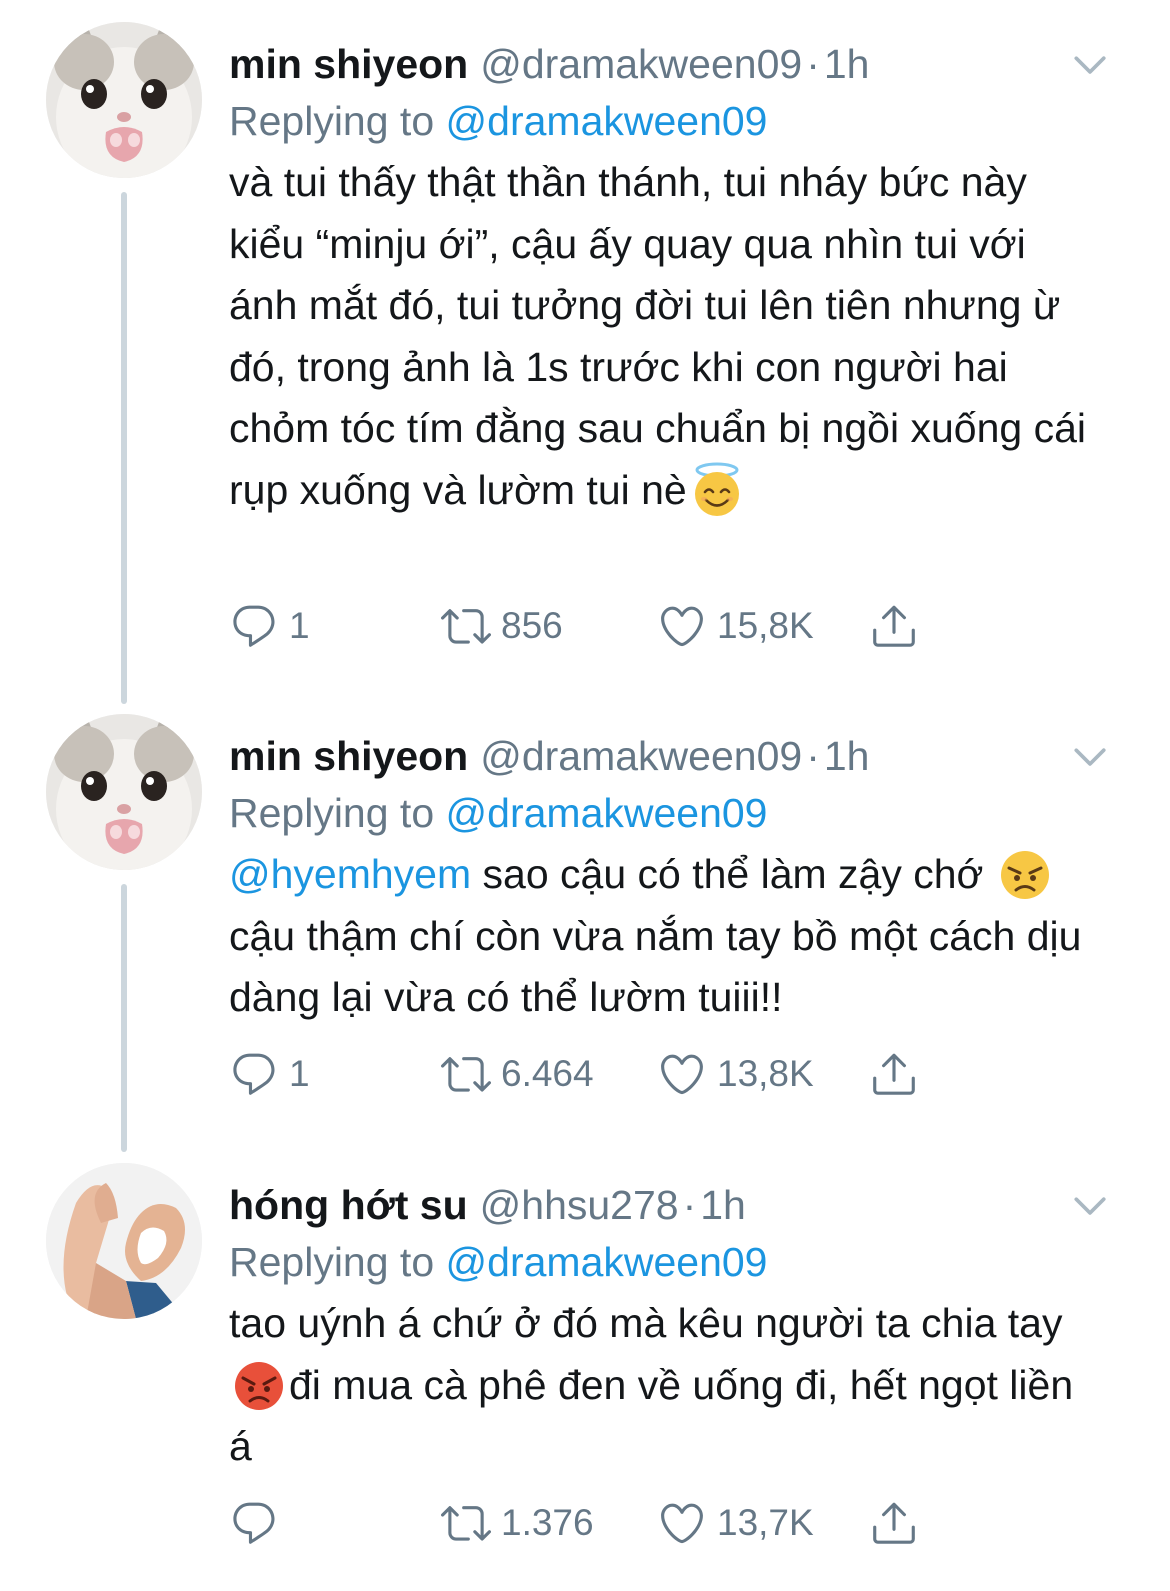  I want to click on like-count: 13,8K, so click(765, 1073).